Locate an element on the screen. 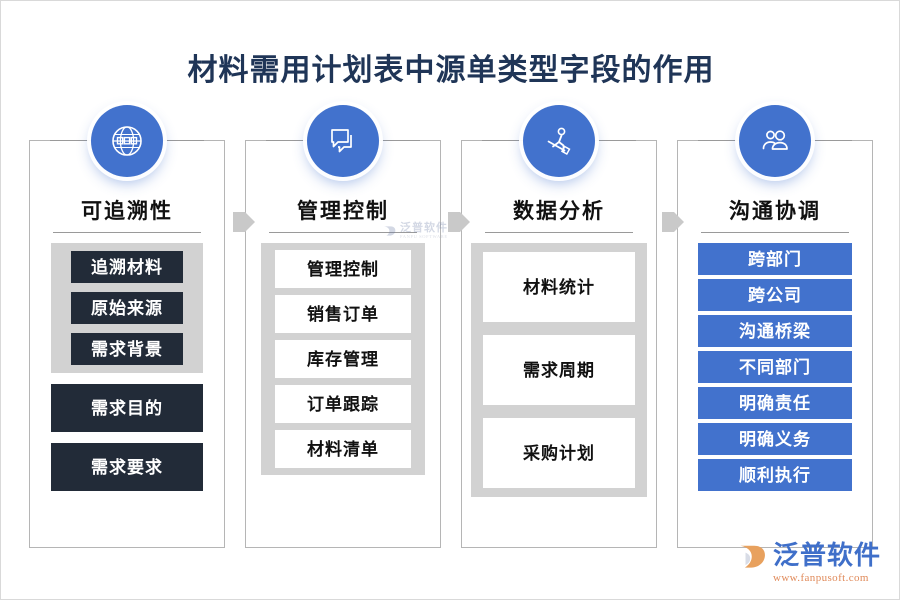 The image size is (900, 600). globe-icon is located at coordinates (127, 141).